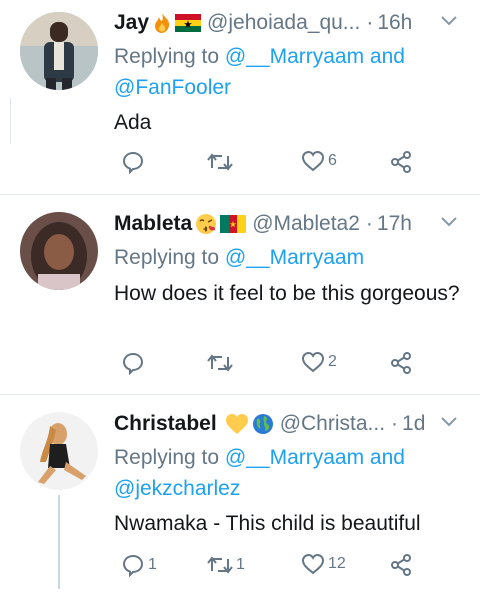 The width and height of the screenshot is (480, 594). I want to click on like-button: 2, so click(317, 362).